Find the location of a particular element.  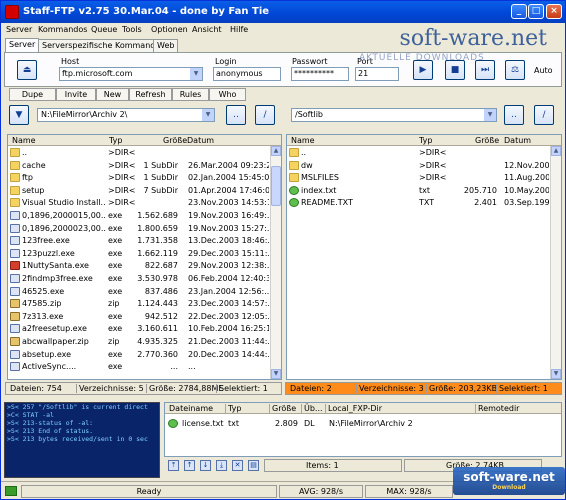

menu-queue: Queue is located at coordinates (104, 29).